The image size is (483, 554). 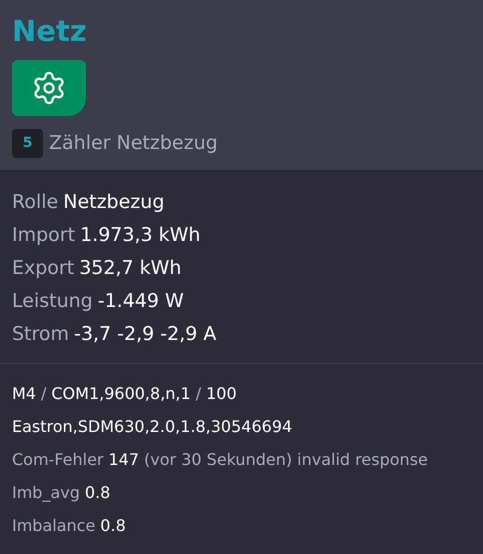 I want to click on field-label: Imb_avg, so click(x=46, y=493).